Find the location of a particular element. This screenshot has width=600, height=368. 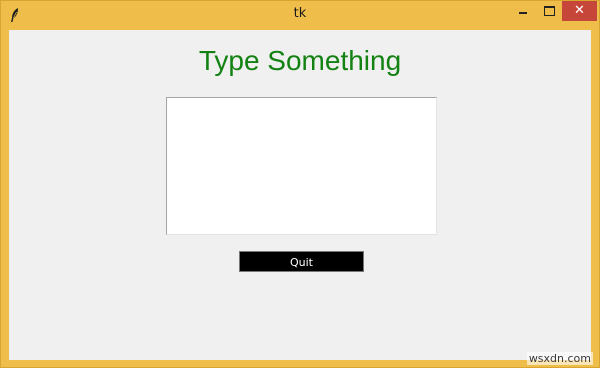

minimize-button is located at coordinates (523, 11).